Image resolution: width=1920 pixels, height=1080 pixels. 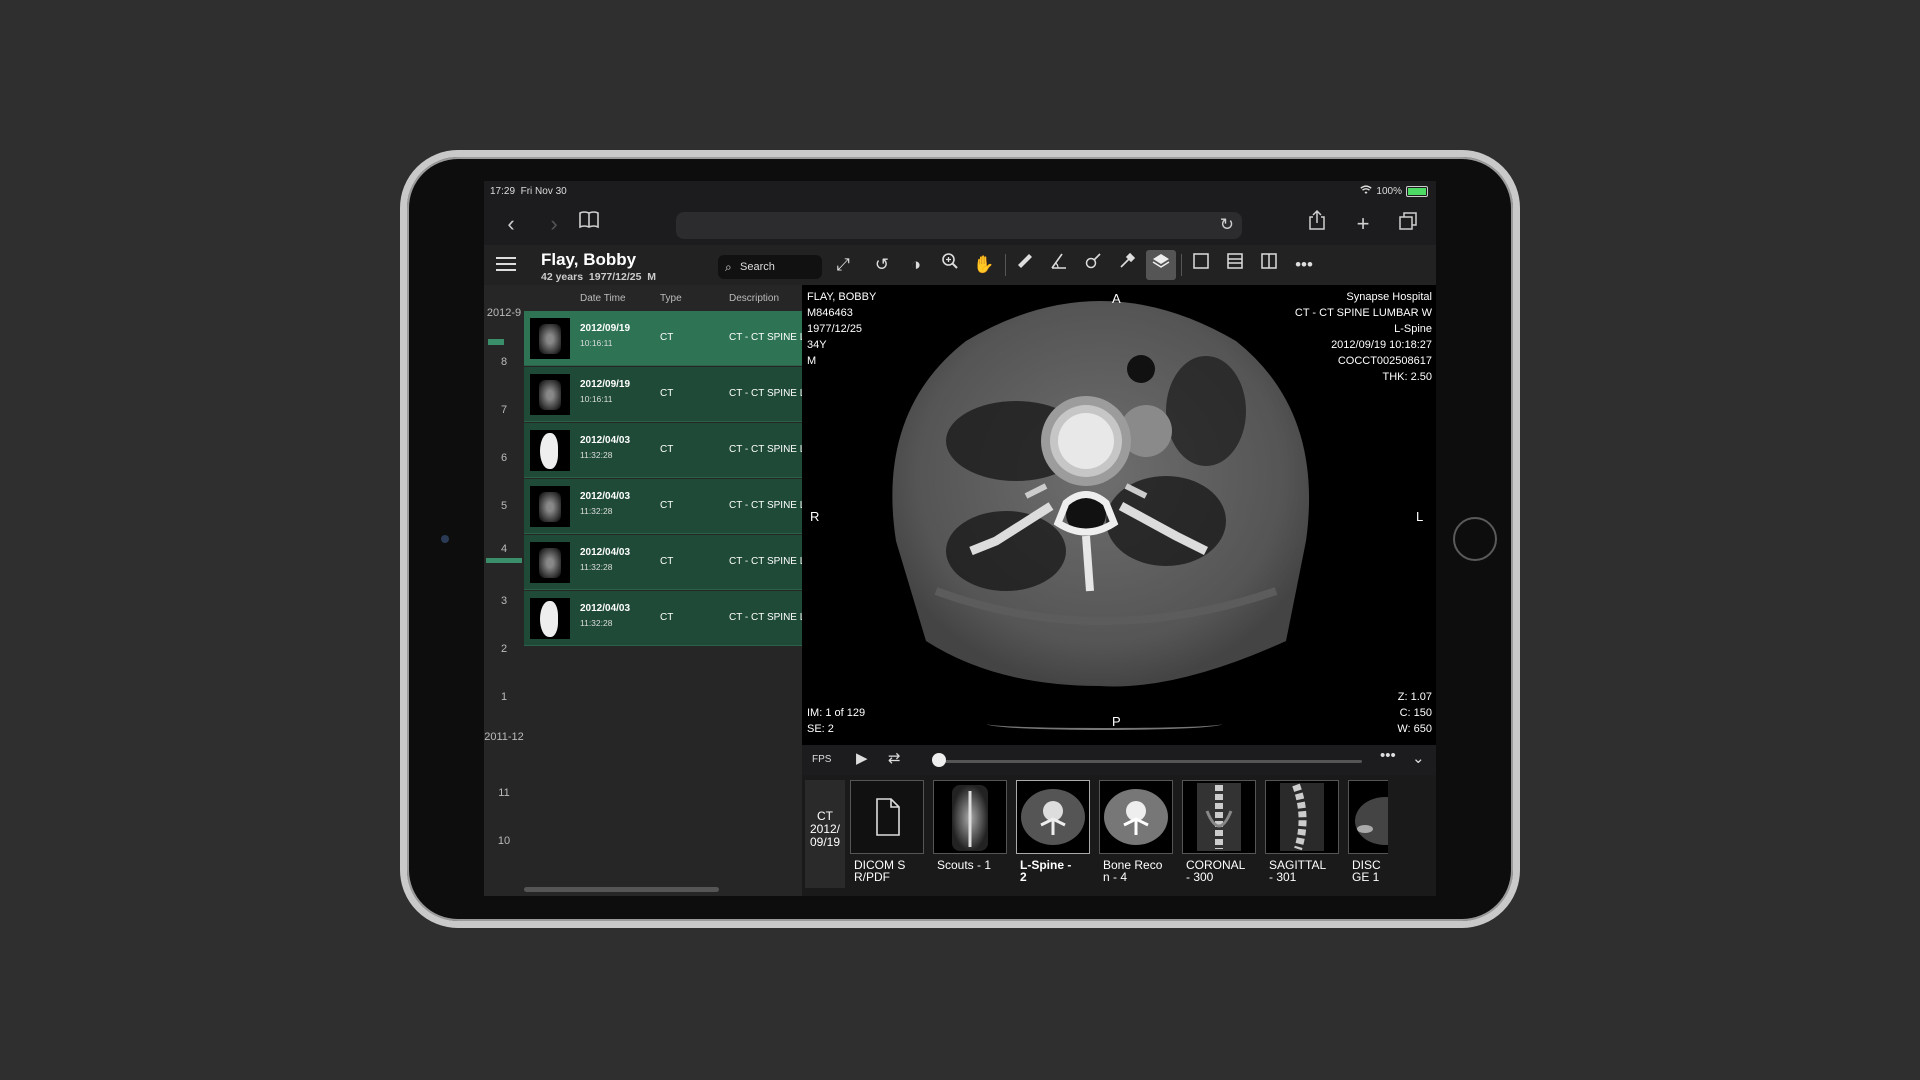 What do you see at coordinates (939, 760) in the screenshot?
I see `frame-slider-handle` at bounding box center [939, 760].